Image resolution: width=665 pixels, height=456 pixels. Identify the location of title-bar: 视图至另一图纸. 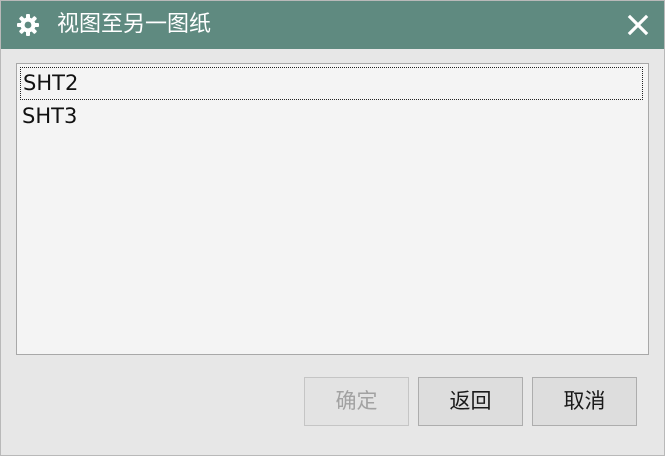
(332, 25).